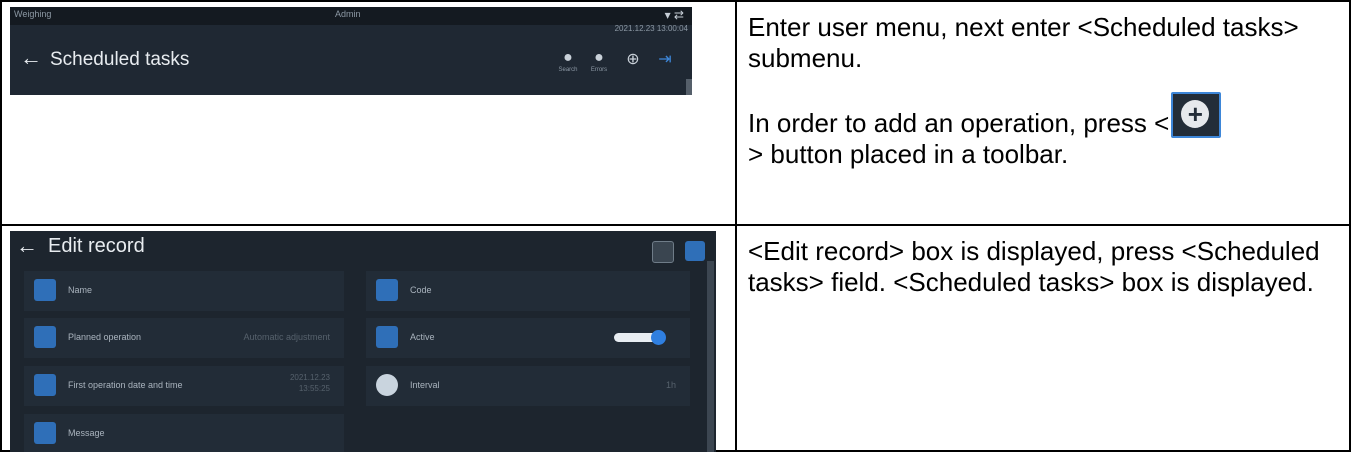 Image resolution: width=1351 pixels, height=452 pixels. What do you see at coordinates (184, 433) in the screenshot?
I see `message-field: Message` at bounding box center [184, 433].